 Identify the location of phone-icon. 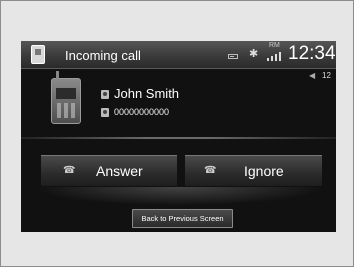
(38, 54).